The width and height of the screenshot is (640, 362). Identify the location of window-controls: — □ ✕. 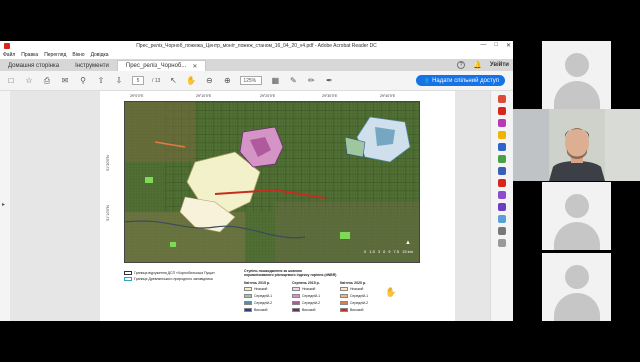
(495, 45).